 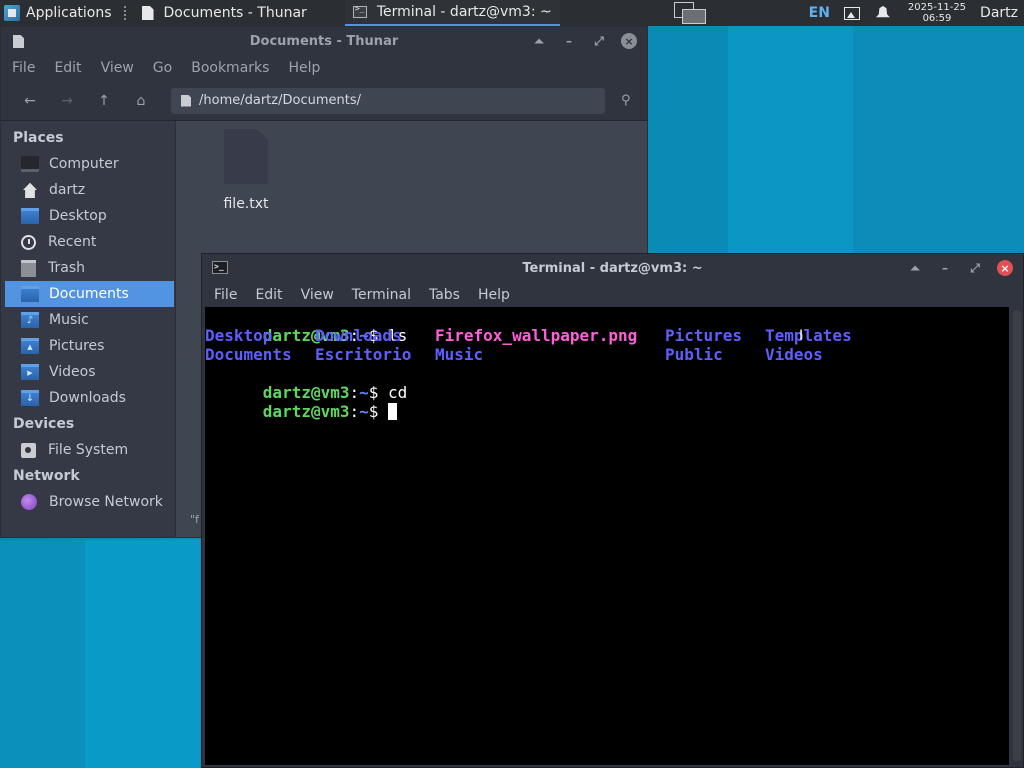 I want to click on sidebar-item-computer: Computer, so click(x=88, y=164).